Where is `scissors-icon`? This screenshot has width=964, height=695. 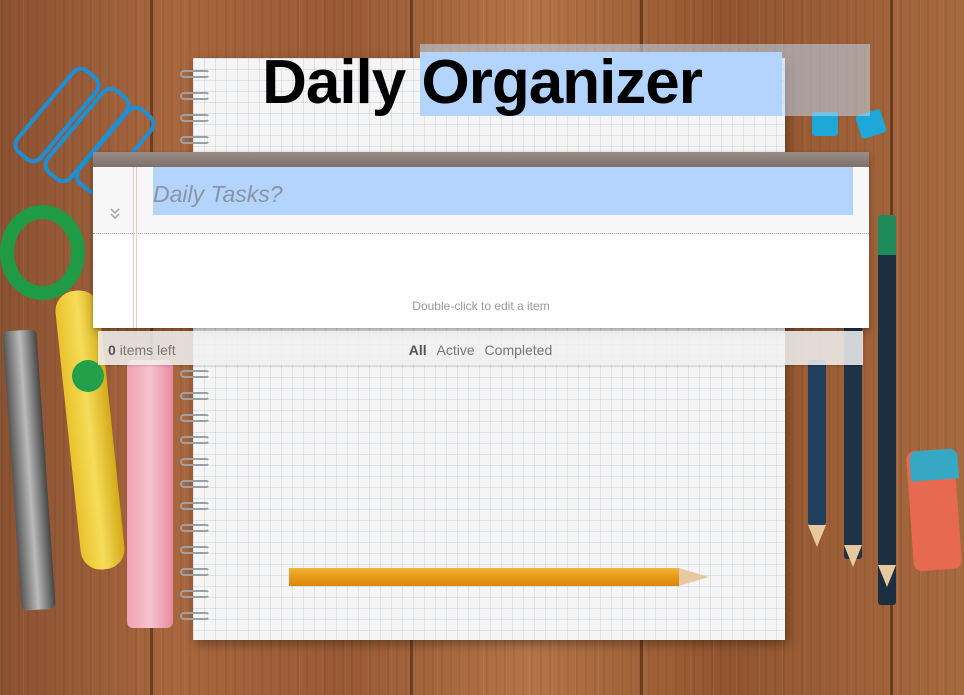
scissors-icon is located at coordinates (42, 252).